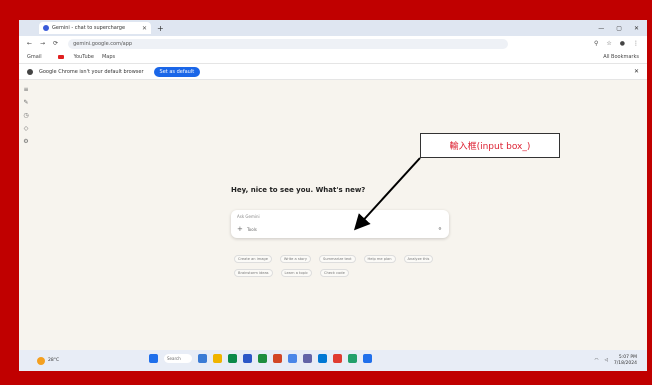  I want to click on browser-tab: Gemini - chat to supercharge ✕, so click(95, 28).